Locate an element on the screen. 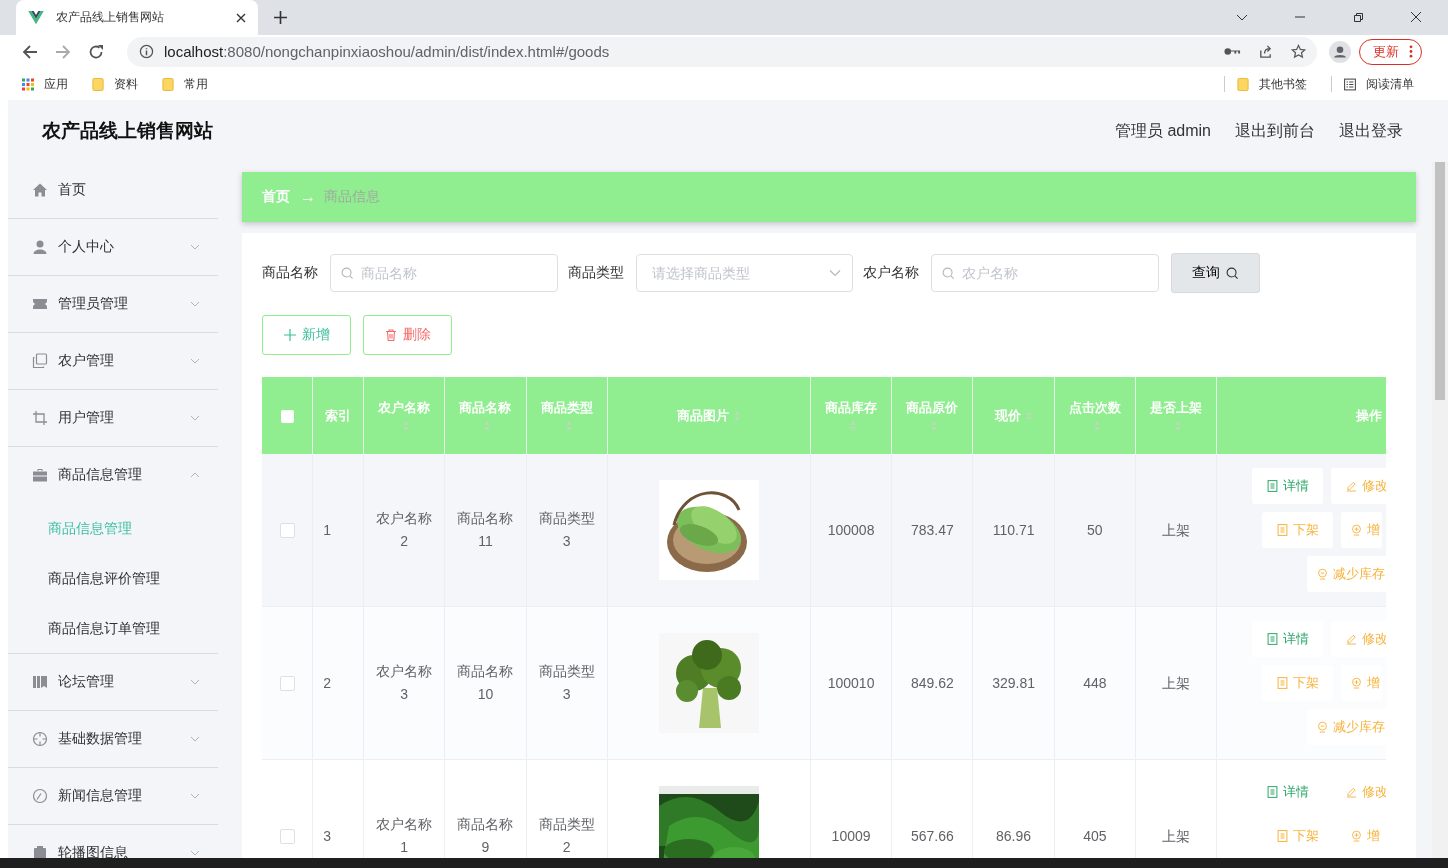 The height and width of the screenshot is (868, 1448). delete-button: 删除 is located at coordinates (407, 335).